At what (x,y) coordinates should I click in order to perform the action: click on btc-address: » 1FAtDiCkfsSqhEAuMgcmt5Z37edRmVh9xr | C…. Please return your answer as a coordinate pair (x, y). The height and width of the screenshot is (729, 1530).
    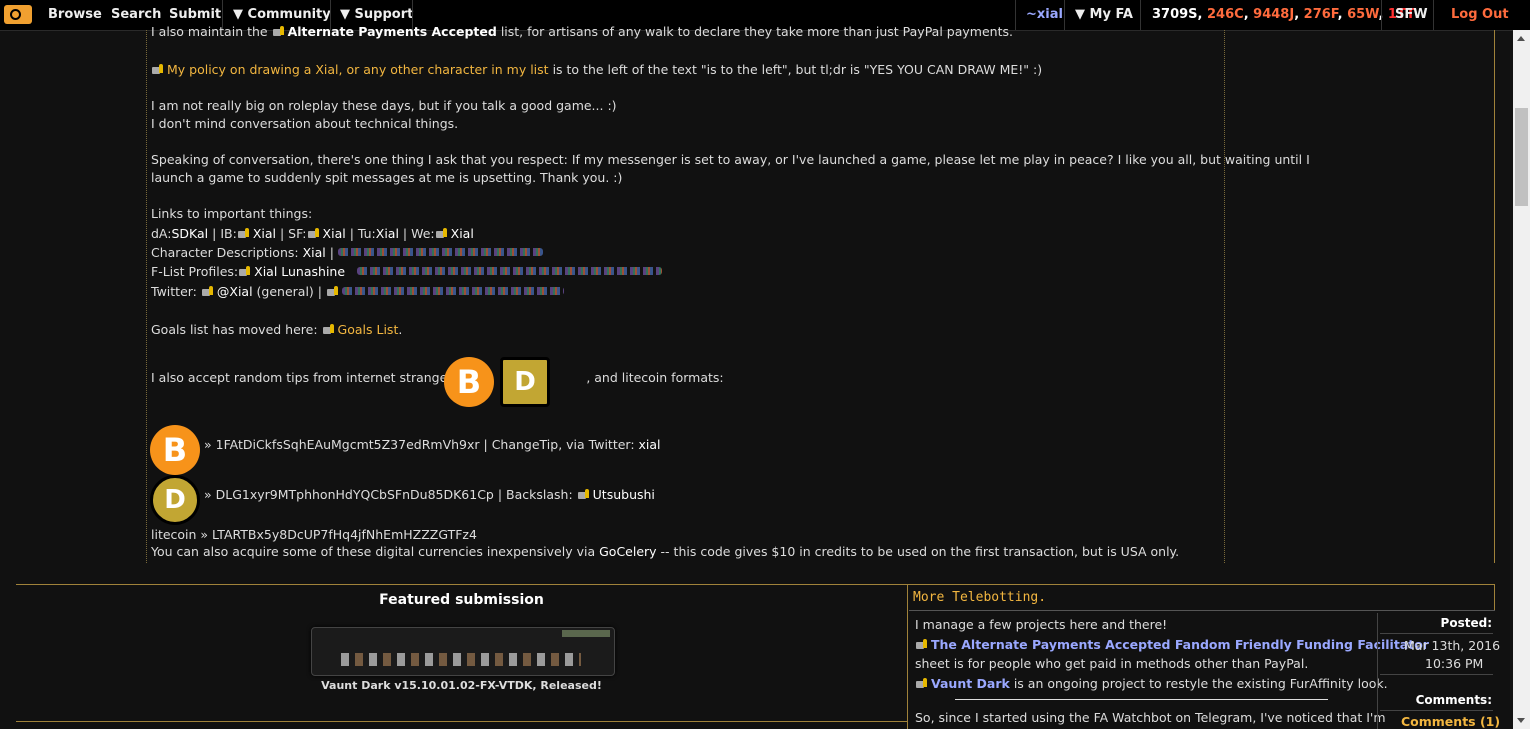
    Looking at the image, I should click on (419, 444).